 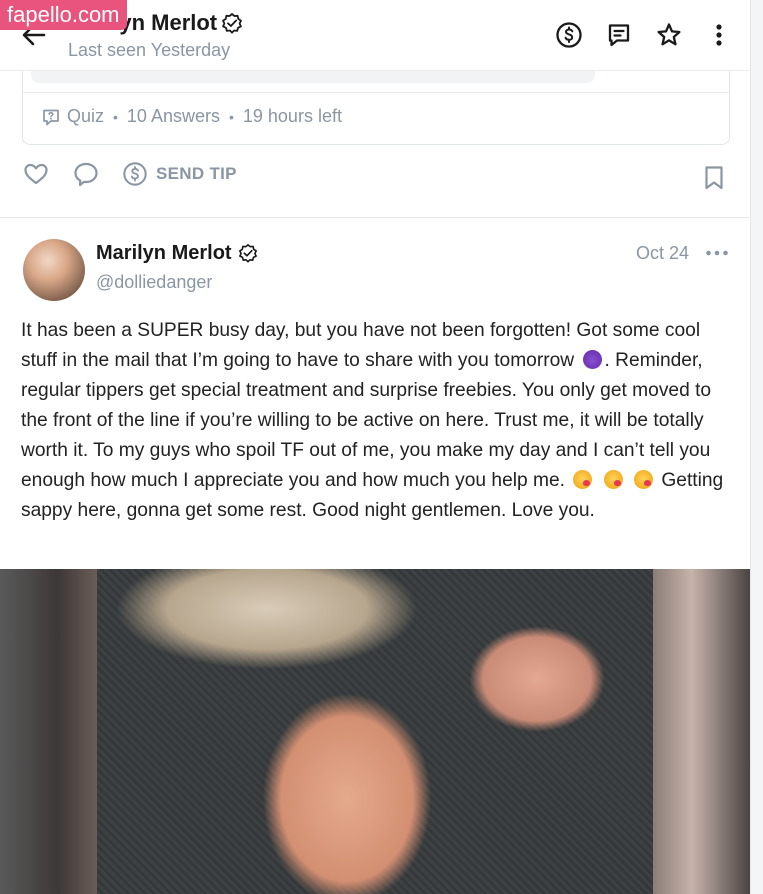 What do you see at coordinates (177, 282) in the screenshot?
I see `author-handle: @dolliedanger` at bounding box center [177, 282].